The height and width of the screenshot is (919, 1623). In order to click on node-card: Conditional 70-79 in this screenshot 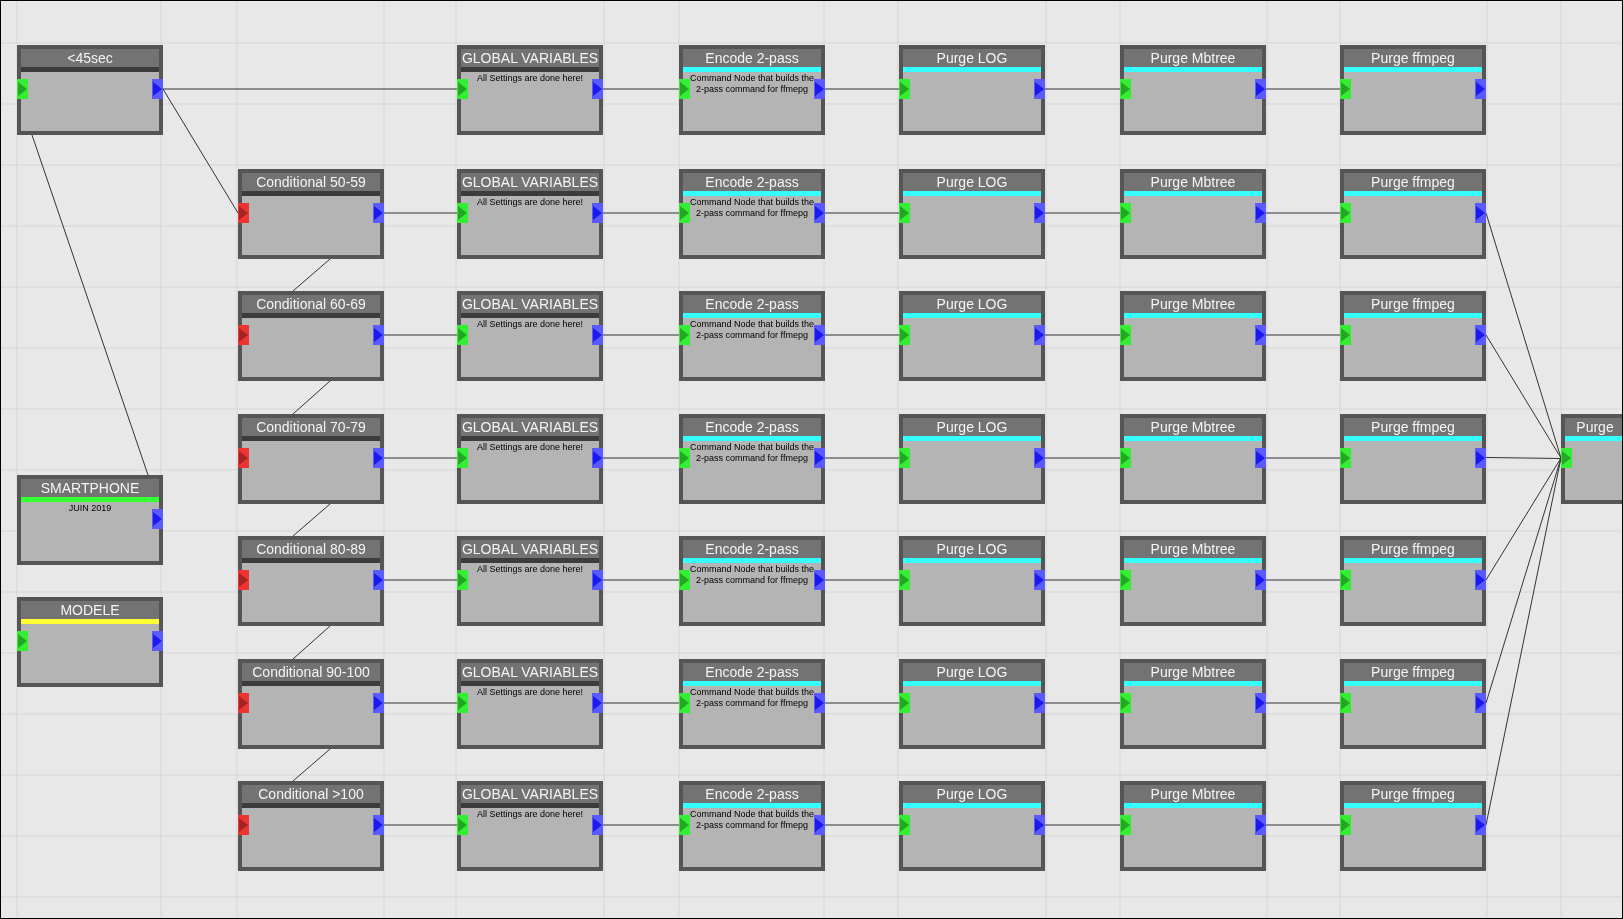, I will do `click(311, 459)`.